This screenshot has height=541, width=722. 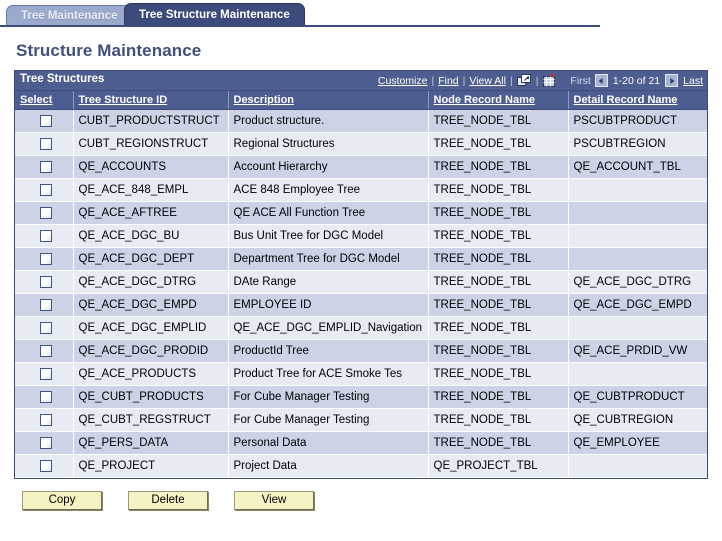 I want to click on column-header-select: Select, so click(x=44, y=100).